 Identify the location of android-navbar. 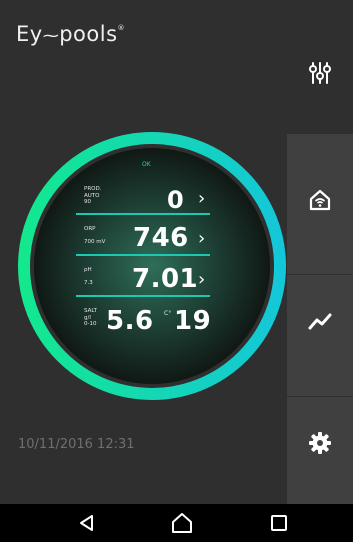
(176, 523).